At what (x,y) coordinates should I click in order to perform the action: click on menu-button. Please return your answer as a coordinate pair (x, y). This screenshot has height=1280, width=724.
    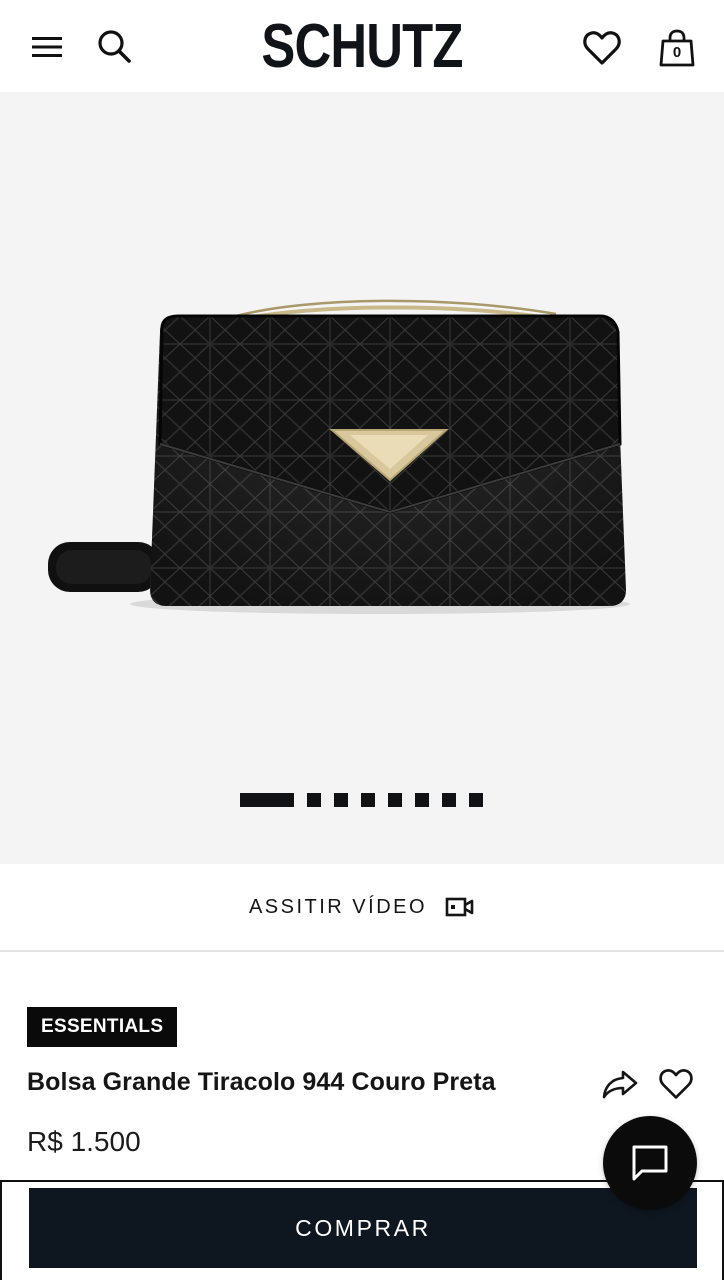
    Looking at the image, I should click on (47, 47).